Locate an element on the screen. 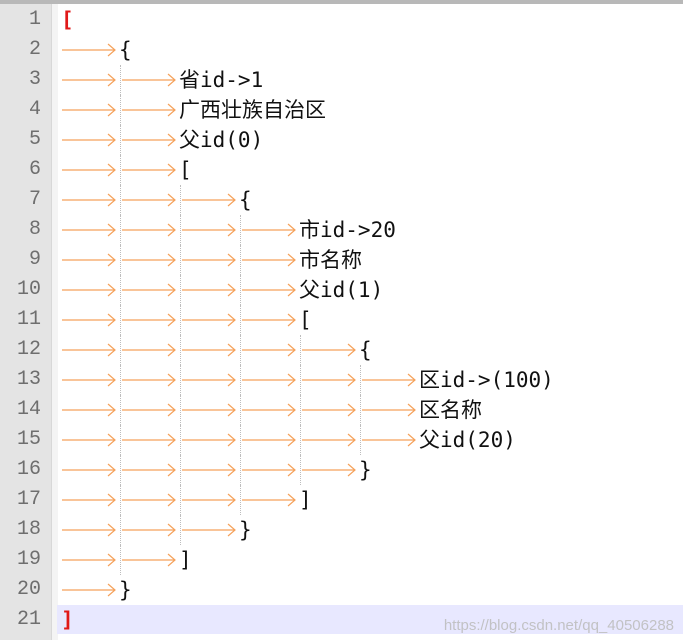 The width and height of the screenshot is (683, 640). code-line: 父id(1) is located at coordinates (370, 290).